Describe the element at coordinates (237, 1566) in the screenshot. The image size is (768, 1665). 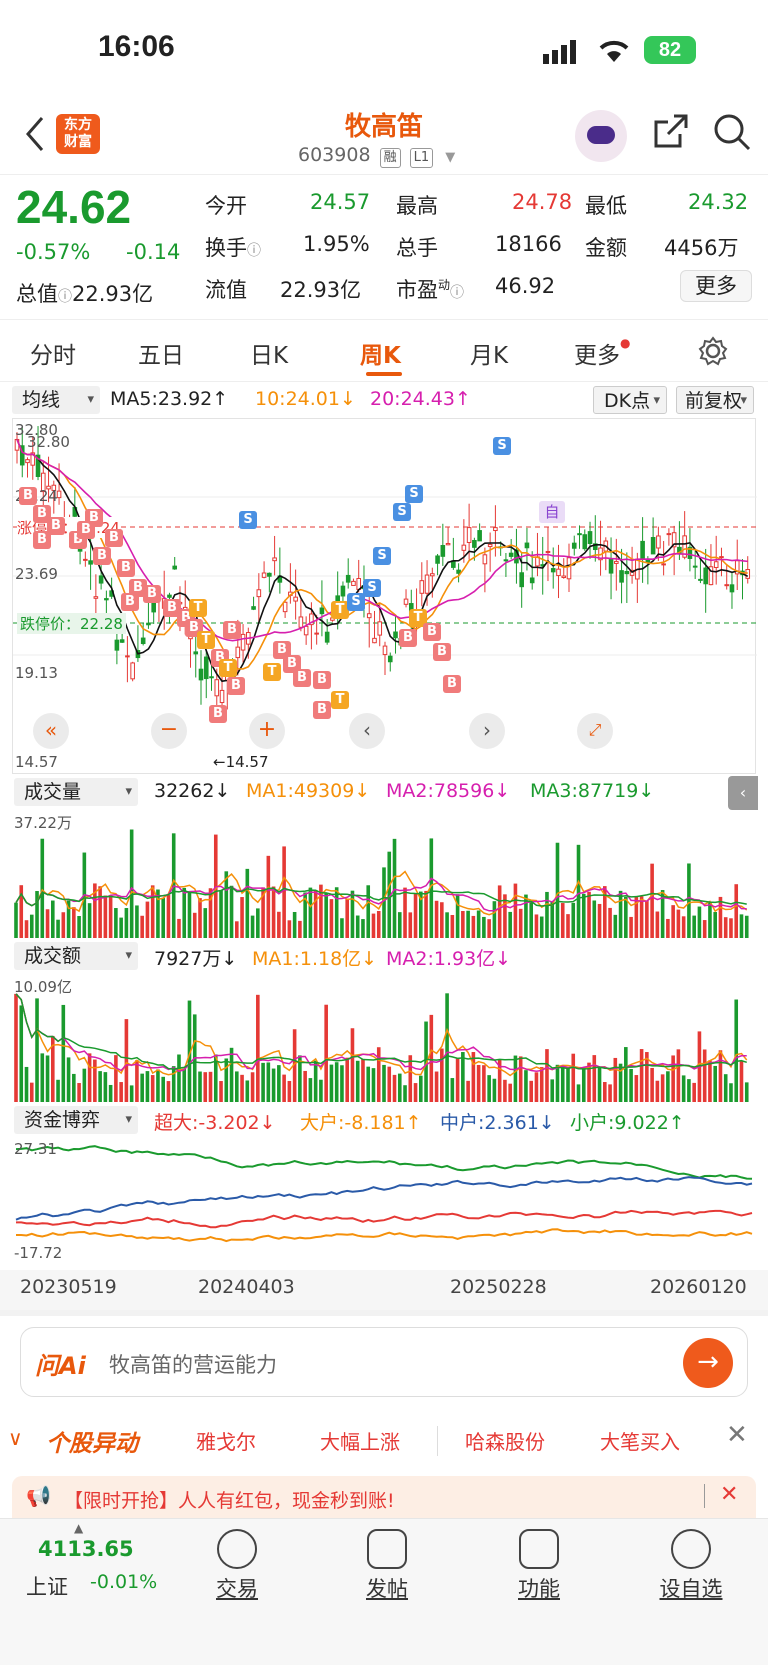
I see `nav-trade: 交易` at that location.